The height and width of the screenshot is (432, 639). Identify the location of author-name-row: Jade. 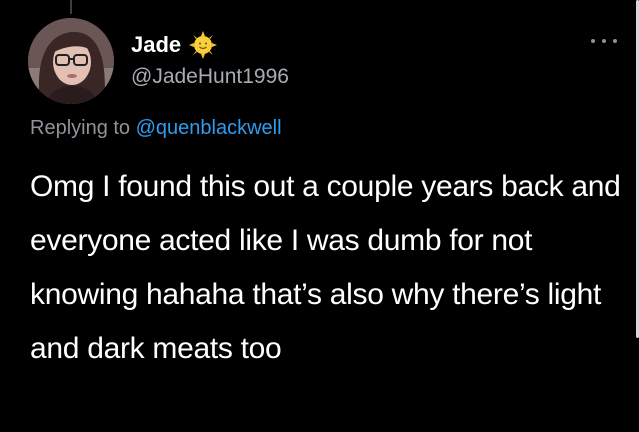
(174, 45).